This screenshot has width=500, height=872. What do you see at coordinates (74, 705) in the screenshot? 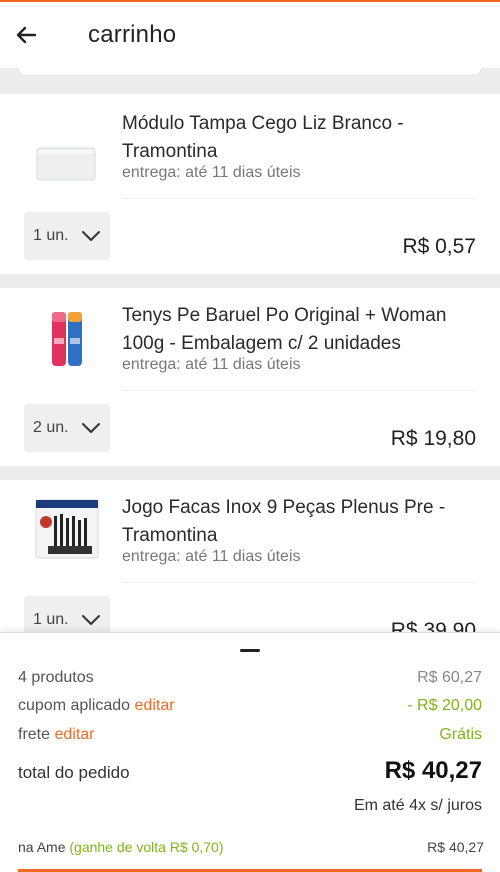
I see `coupon-label: cupom aplicado` at bounding box center [74, 705].